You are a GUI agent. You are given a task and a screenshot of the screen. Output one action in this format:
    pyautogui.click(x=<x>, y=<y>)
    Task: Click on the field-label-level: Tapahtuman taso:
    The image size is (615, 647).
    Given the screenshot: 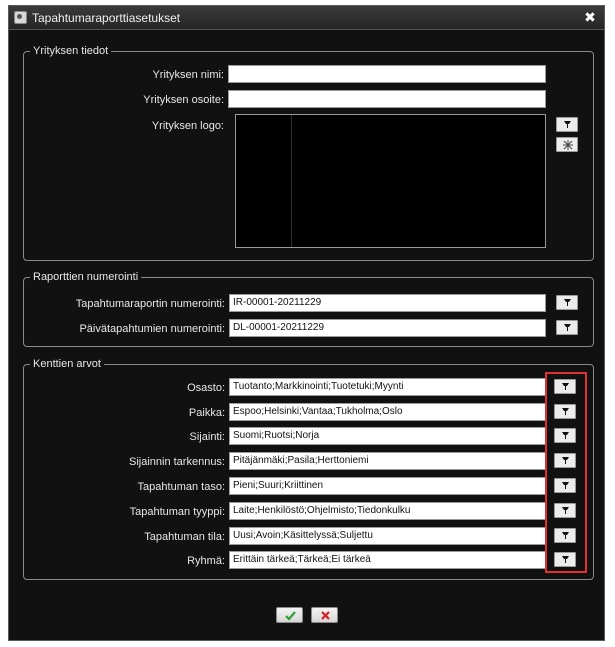 What is the action you would take?
    pyautogui.click(x=181, y=487)
    